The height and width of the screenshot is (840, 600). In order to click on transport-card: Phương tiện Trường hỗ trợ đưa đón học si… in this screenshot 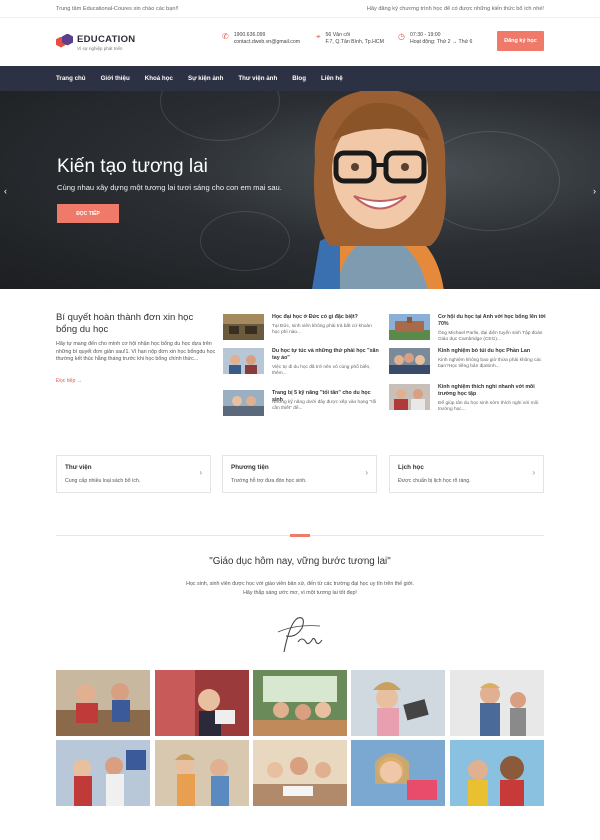, I will do `click(299, 474)`.